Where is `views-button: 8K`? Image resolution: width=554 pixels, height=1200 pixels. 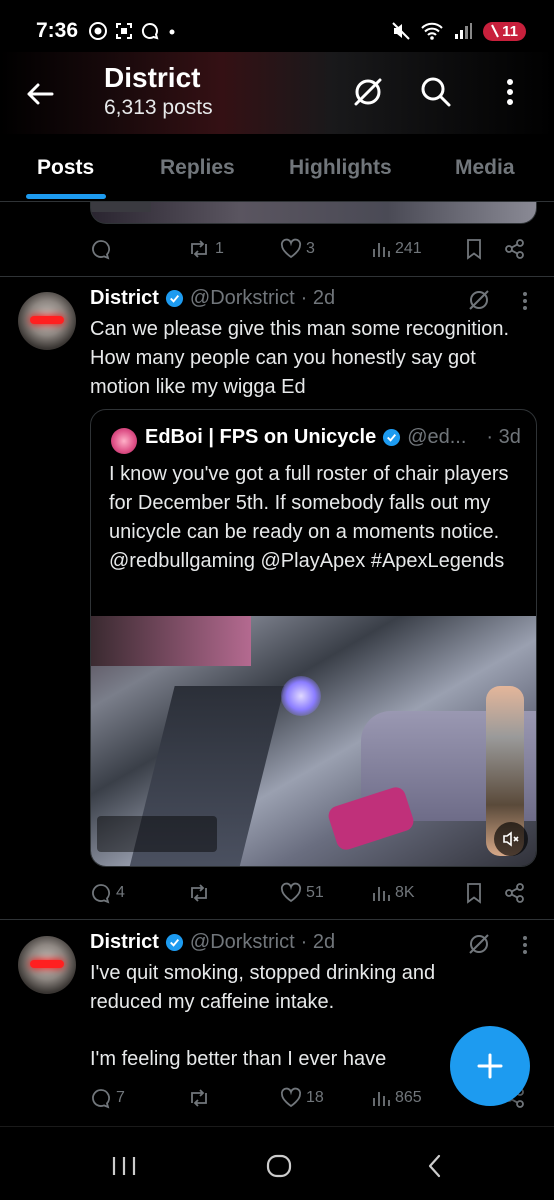
views-button: 8K is located at coordinates (393, 893).